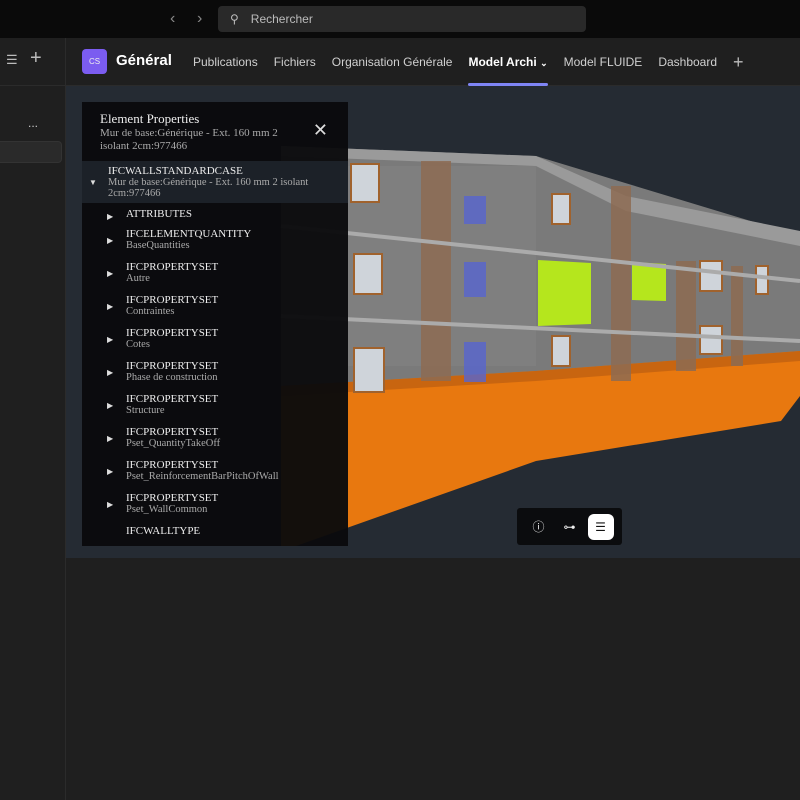 This screenshot has height=800, width=800. What do you see at coordinates (172, 377) in the screenshot?
I see `node-desc: Phase de construction` at bounding box center [172, 377].